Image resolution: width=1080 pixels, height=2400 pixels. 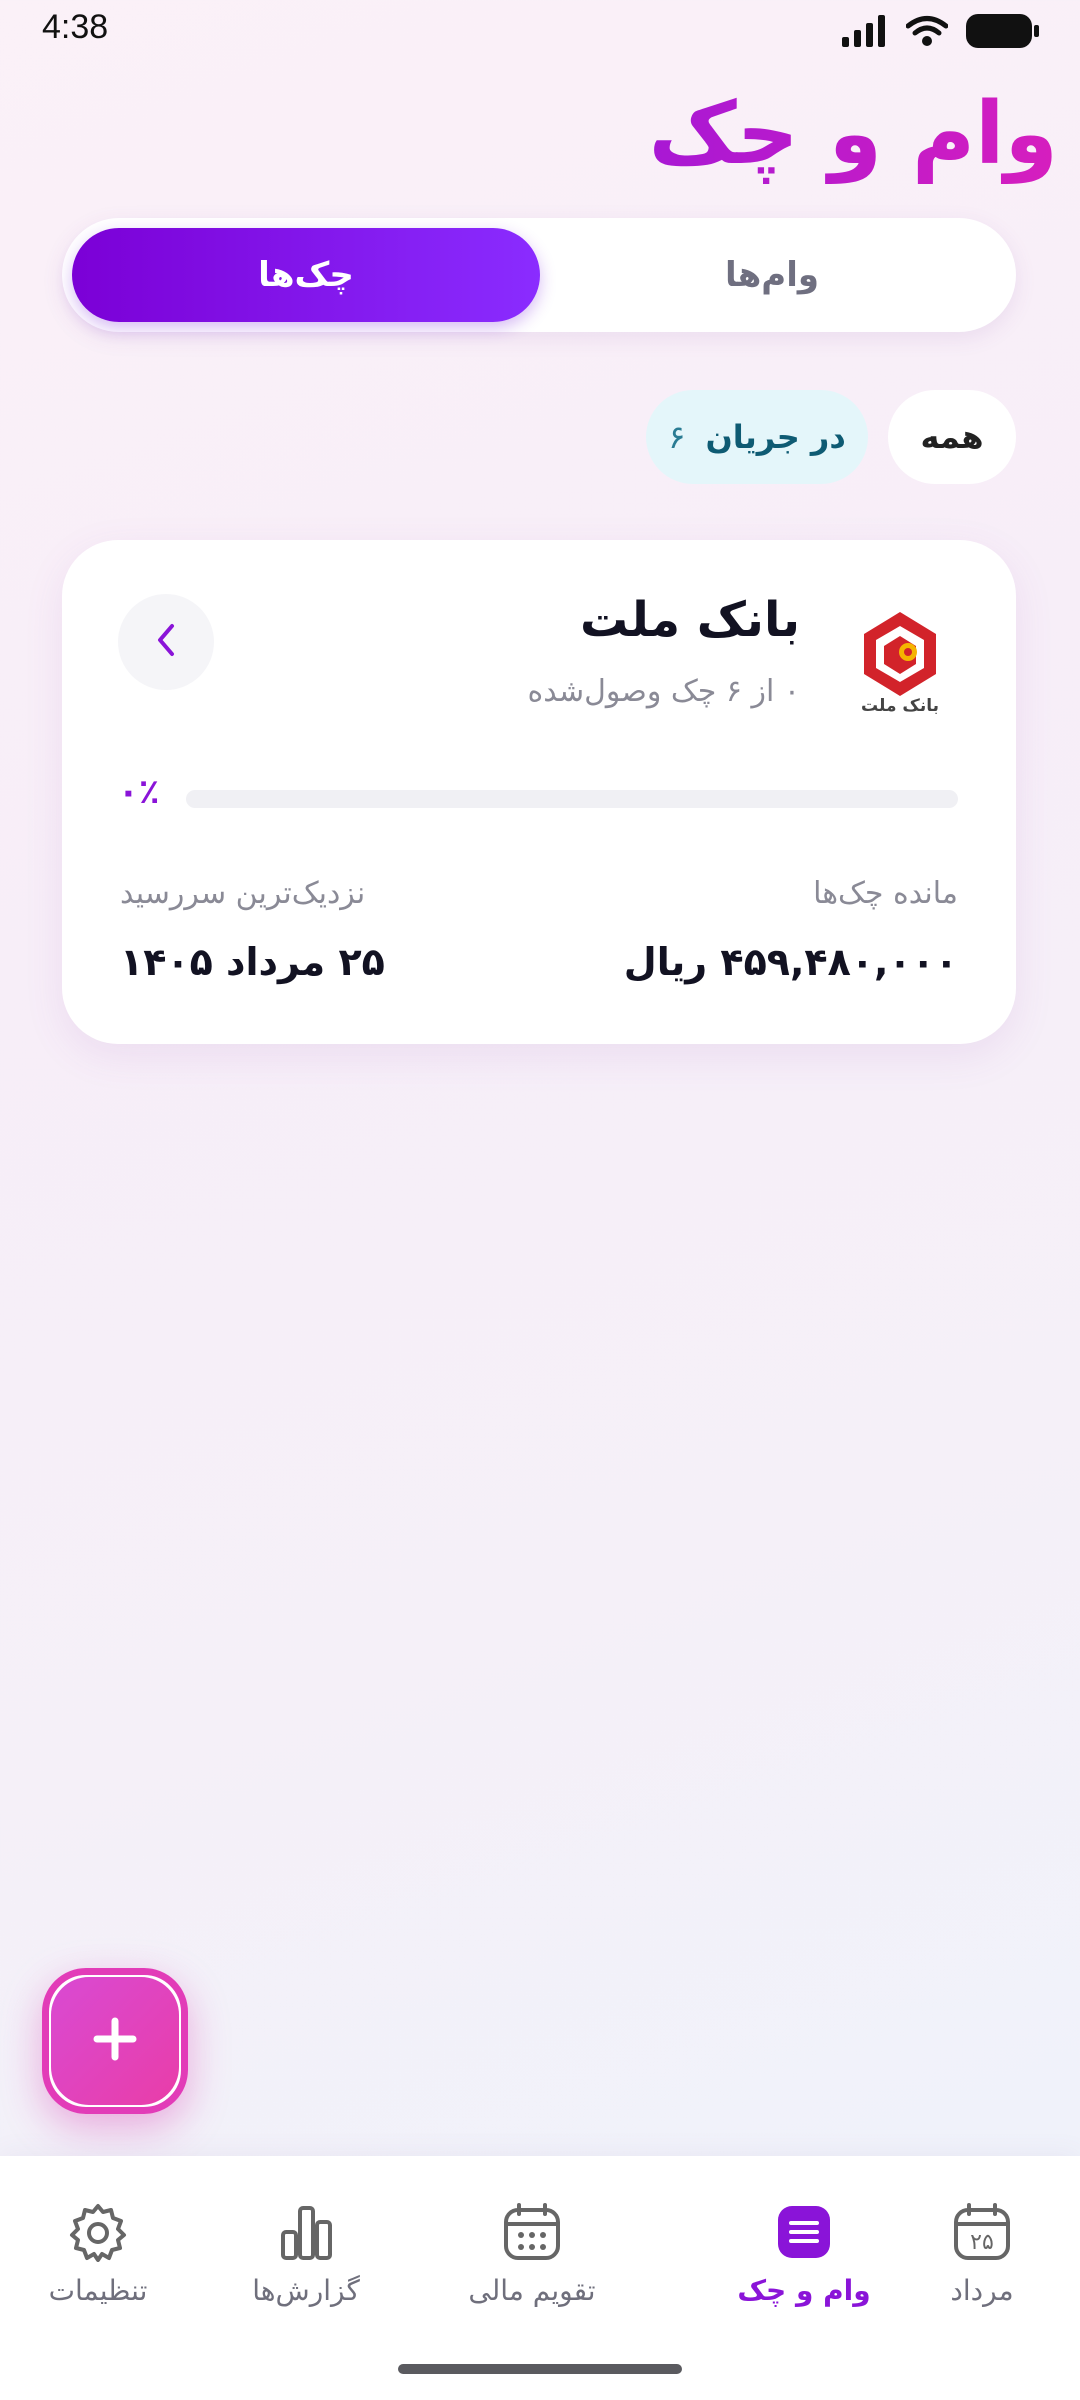 I want to click on nav-item-reports: گزارش‌ها, so click(x=306, y=2260).